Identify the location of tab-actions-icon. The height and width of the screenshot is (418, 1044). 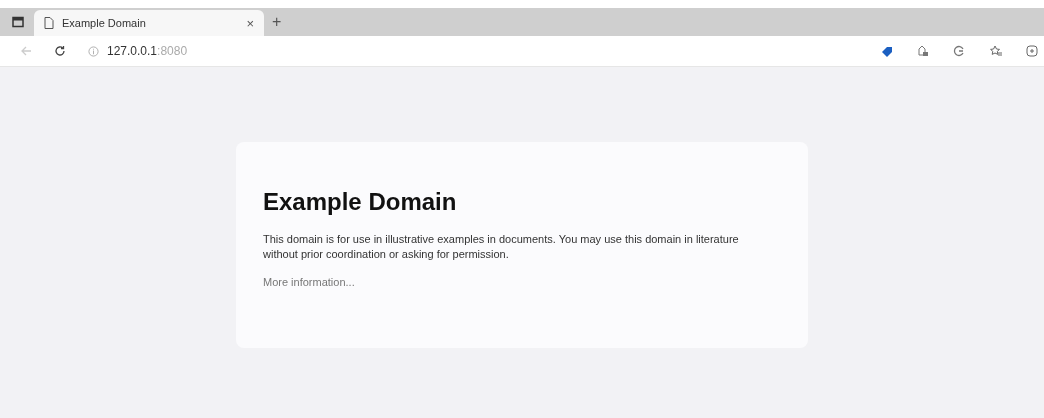
(18, 22).